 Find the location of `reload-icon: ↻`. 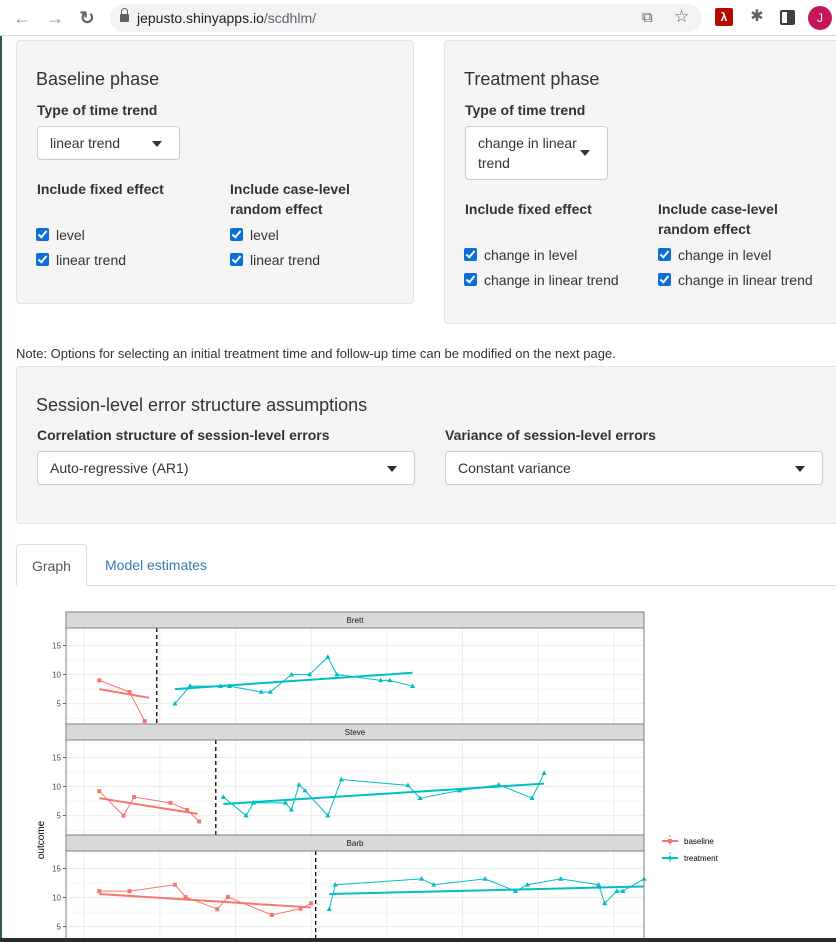

reload-icon: ↻ is located at coordinates (87, 18).